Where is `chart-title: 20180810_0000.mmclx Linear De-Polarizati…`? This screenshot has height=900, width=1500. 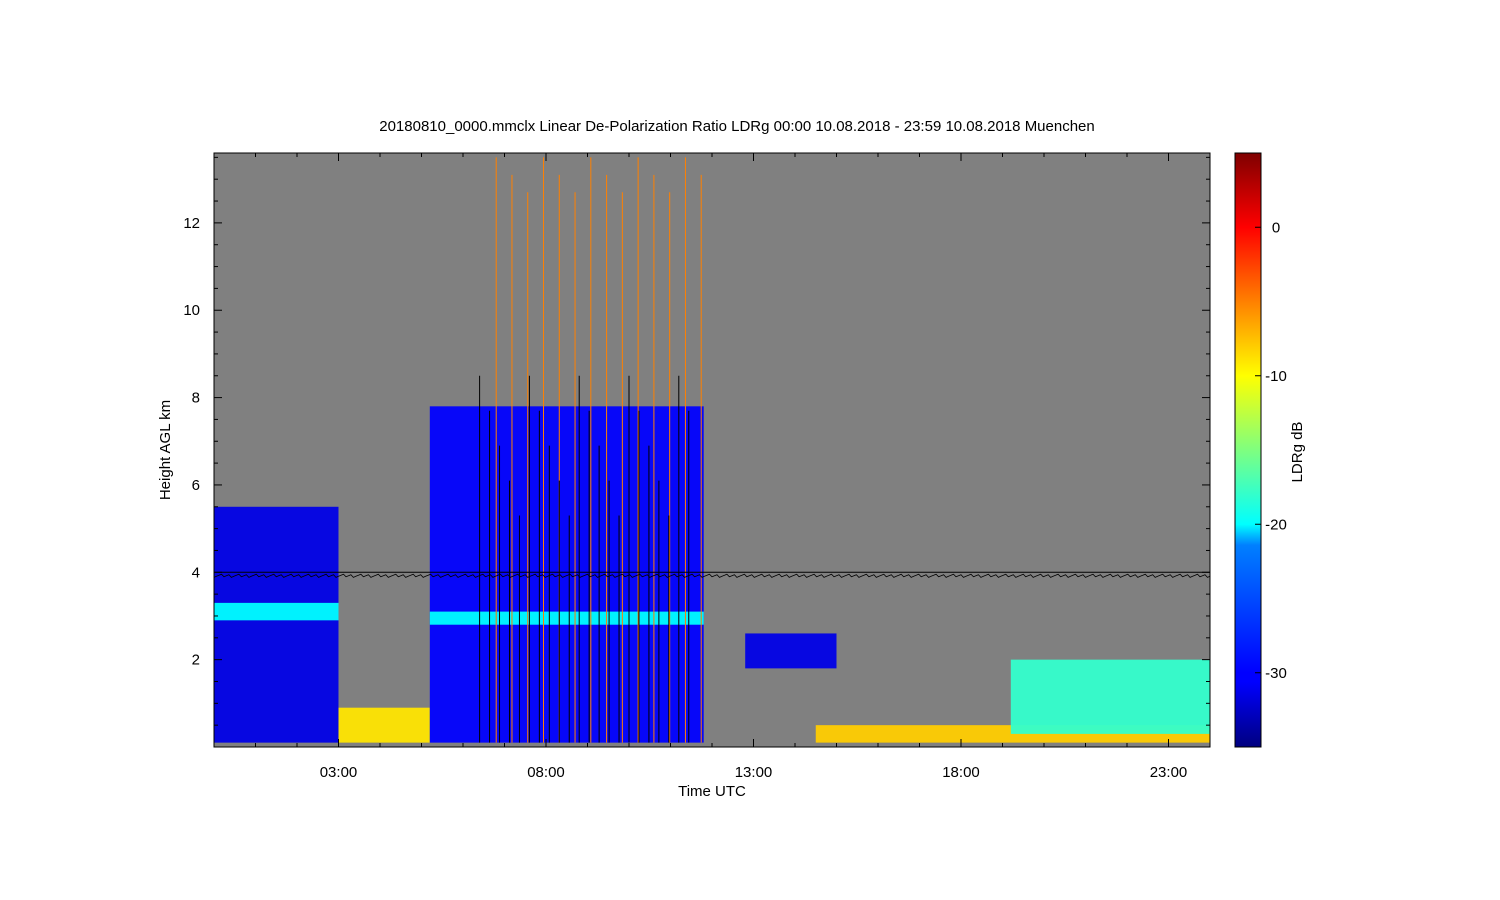 chart-title: 20180810_0000.mmclx Linear De-Polarizati… is located at coordinates (737, 126).